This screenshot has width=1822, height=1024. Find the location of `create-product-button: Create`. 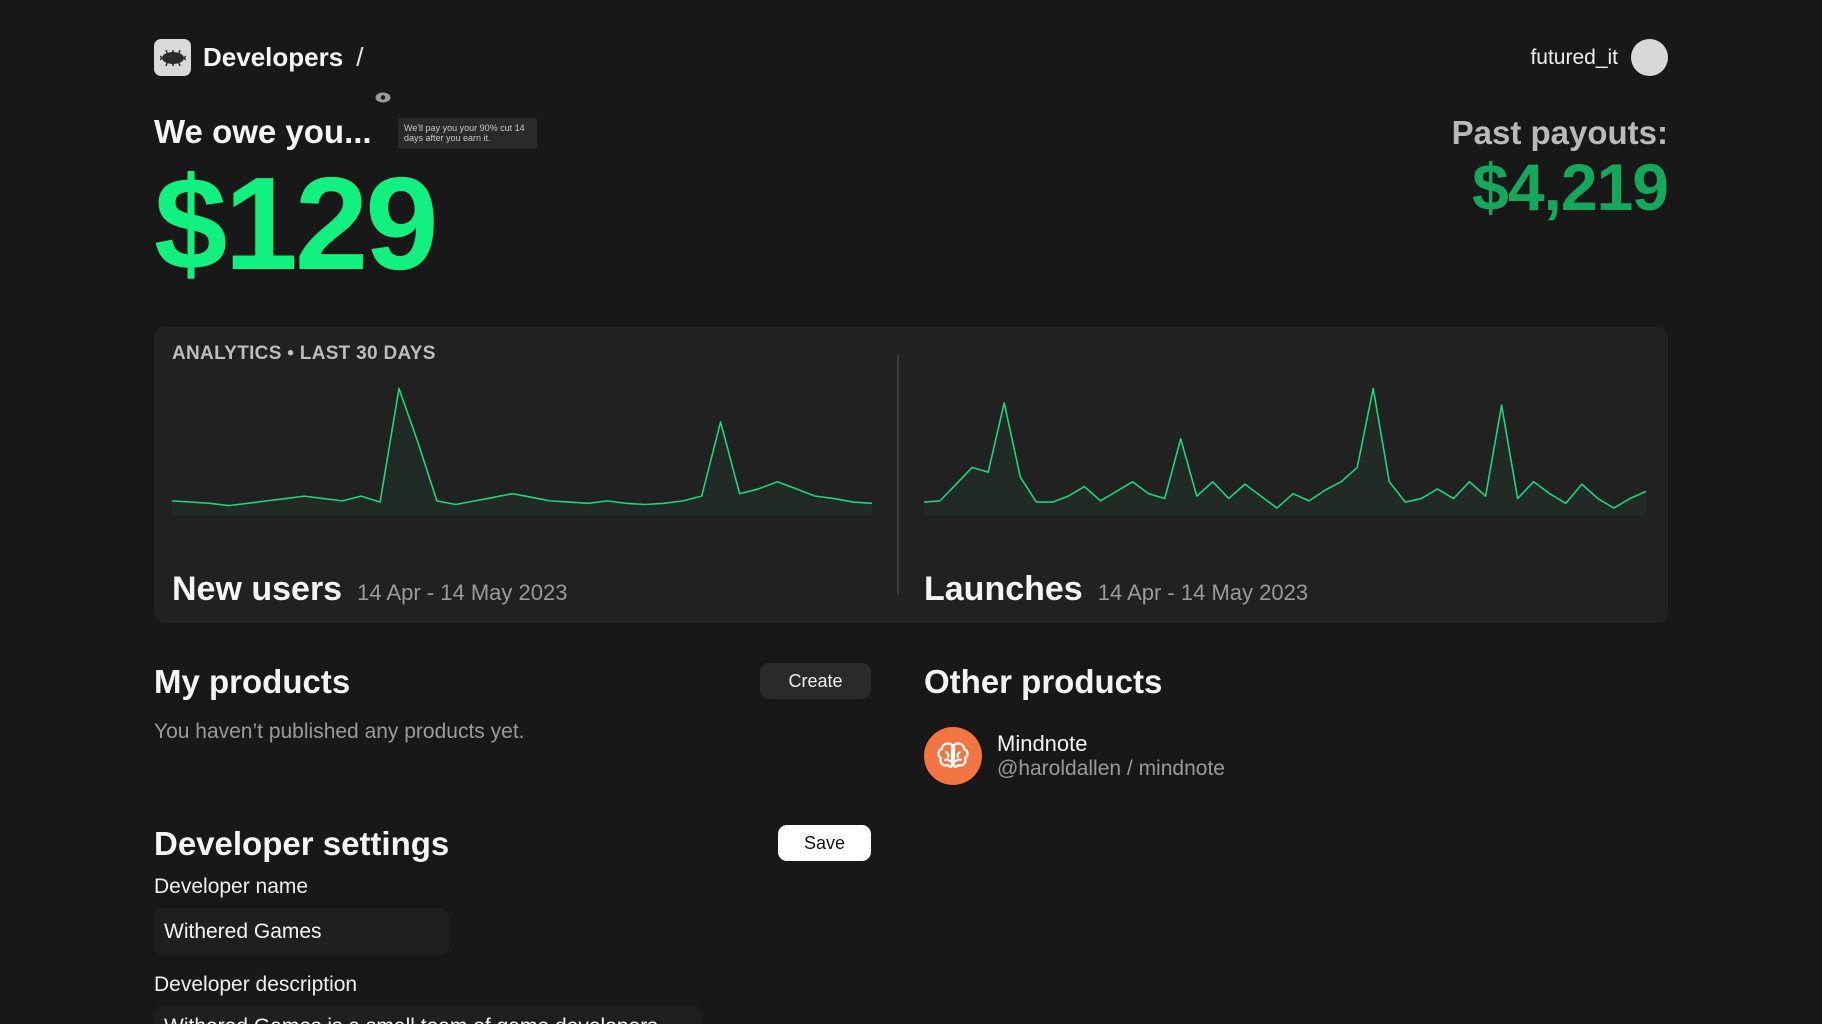

create-product-button: Create is located at coordinates (815, 681).